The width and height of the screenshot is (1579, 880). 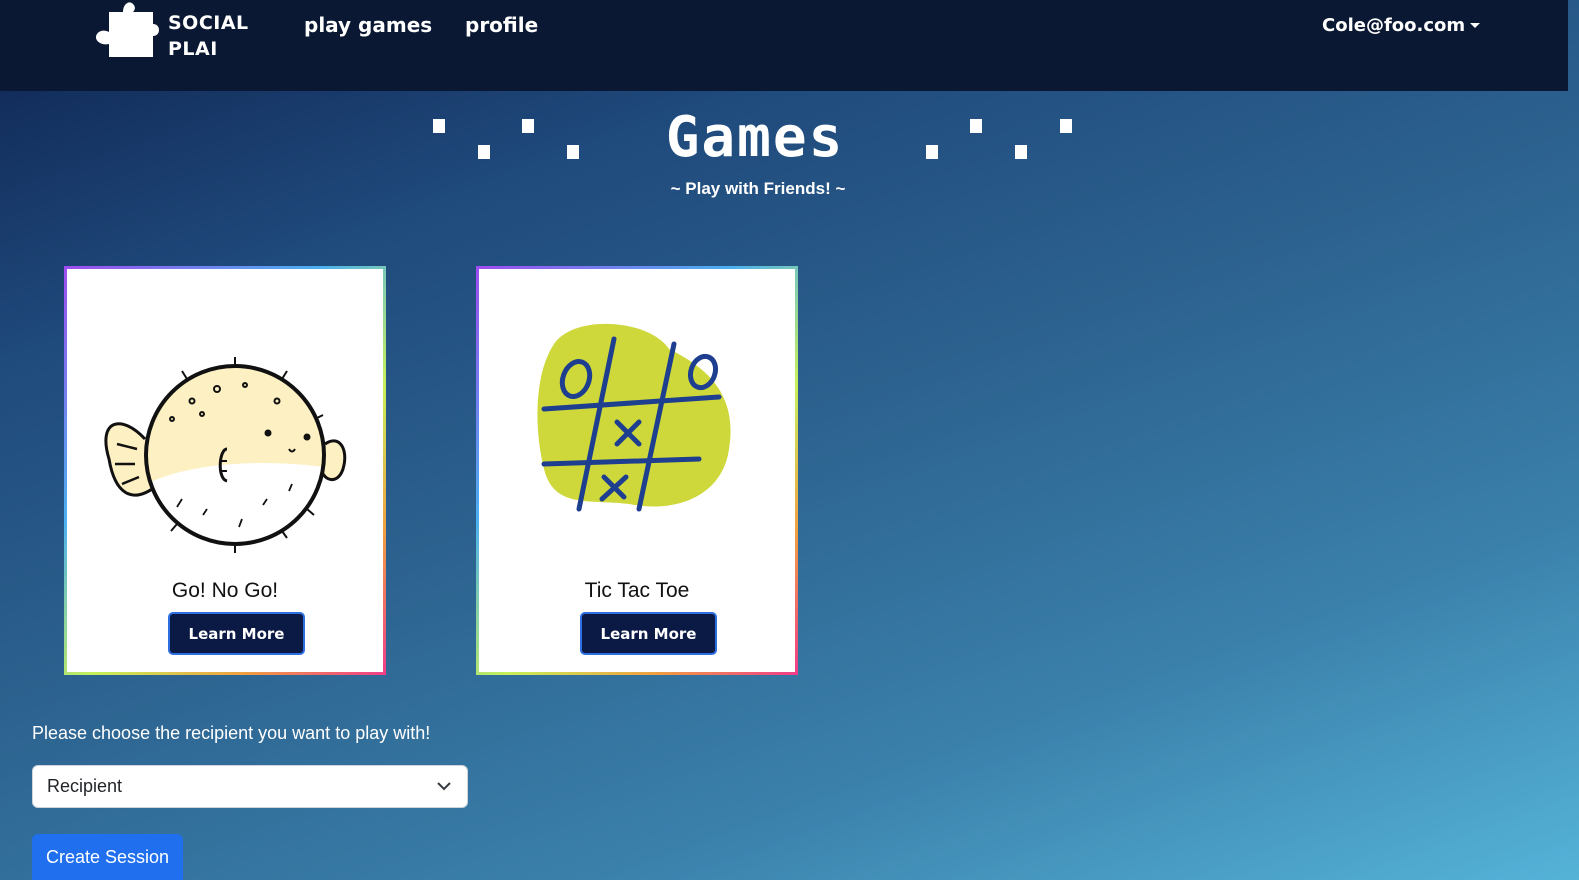 I want to click on create-session-button: Create Session, so click(x=107, y=857).